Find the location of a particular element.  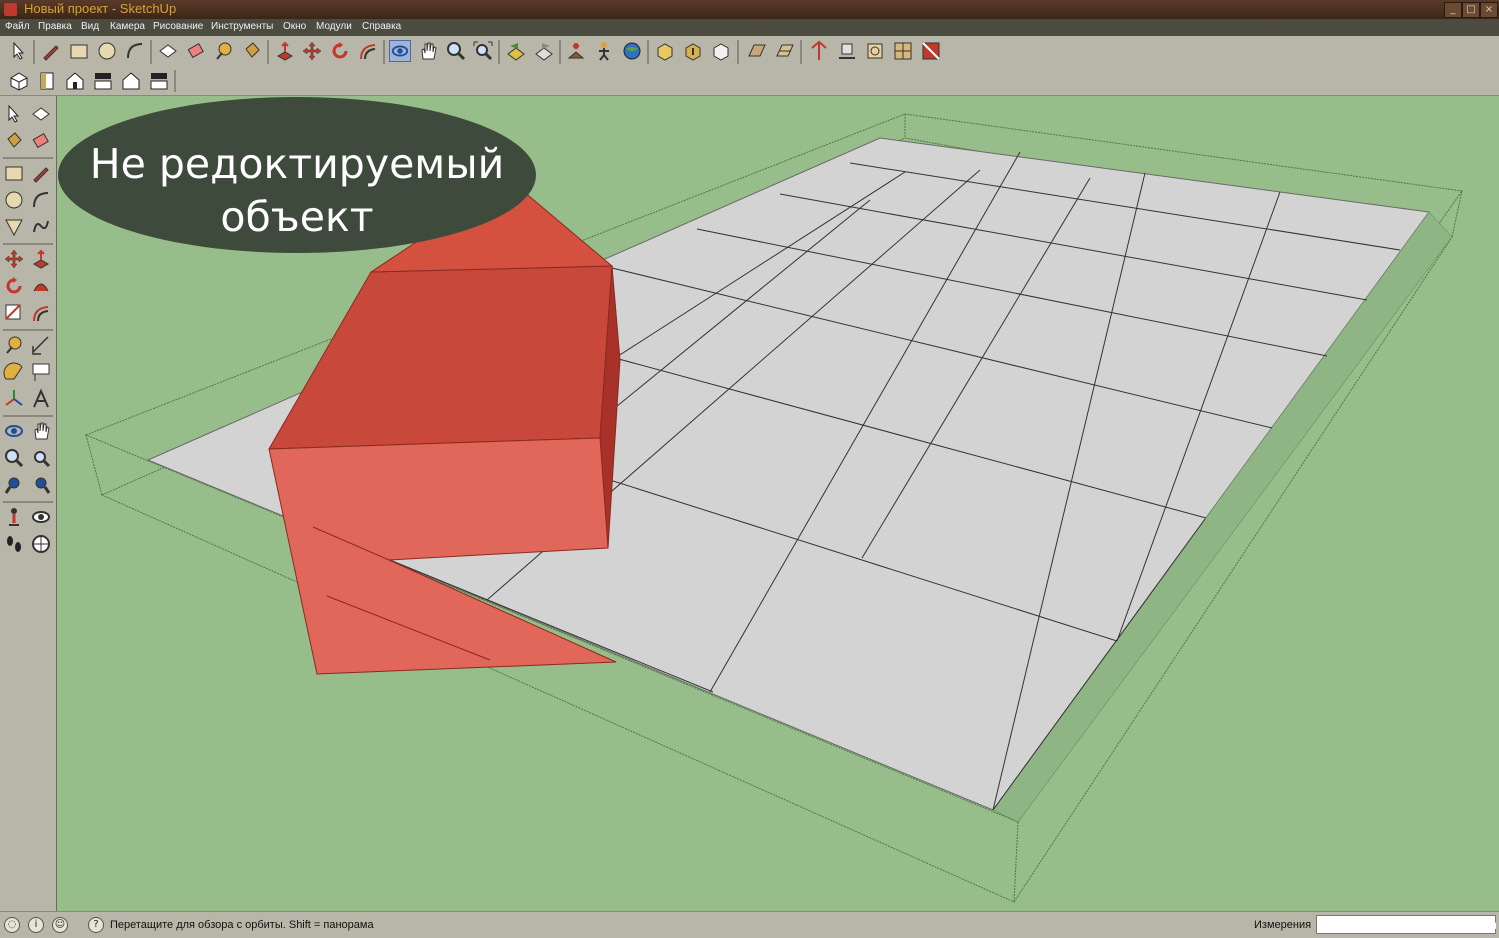

axes-icon is located at coordinates (14, 399).